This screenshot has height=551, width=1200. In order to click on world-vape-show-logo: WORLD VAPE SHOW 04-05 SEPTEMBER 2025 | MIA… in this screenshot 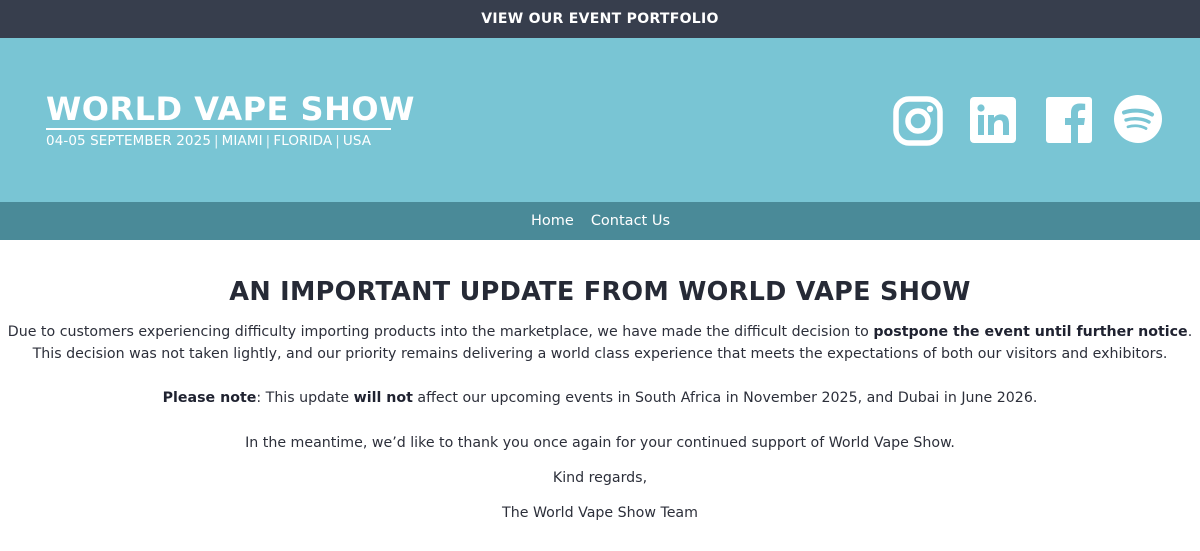, I will do `click(230, 121)`.